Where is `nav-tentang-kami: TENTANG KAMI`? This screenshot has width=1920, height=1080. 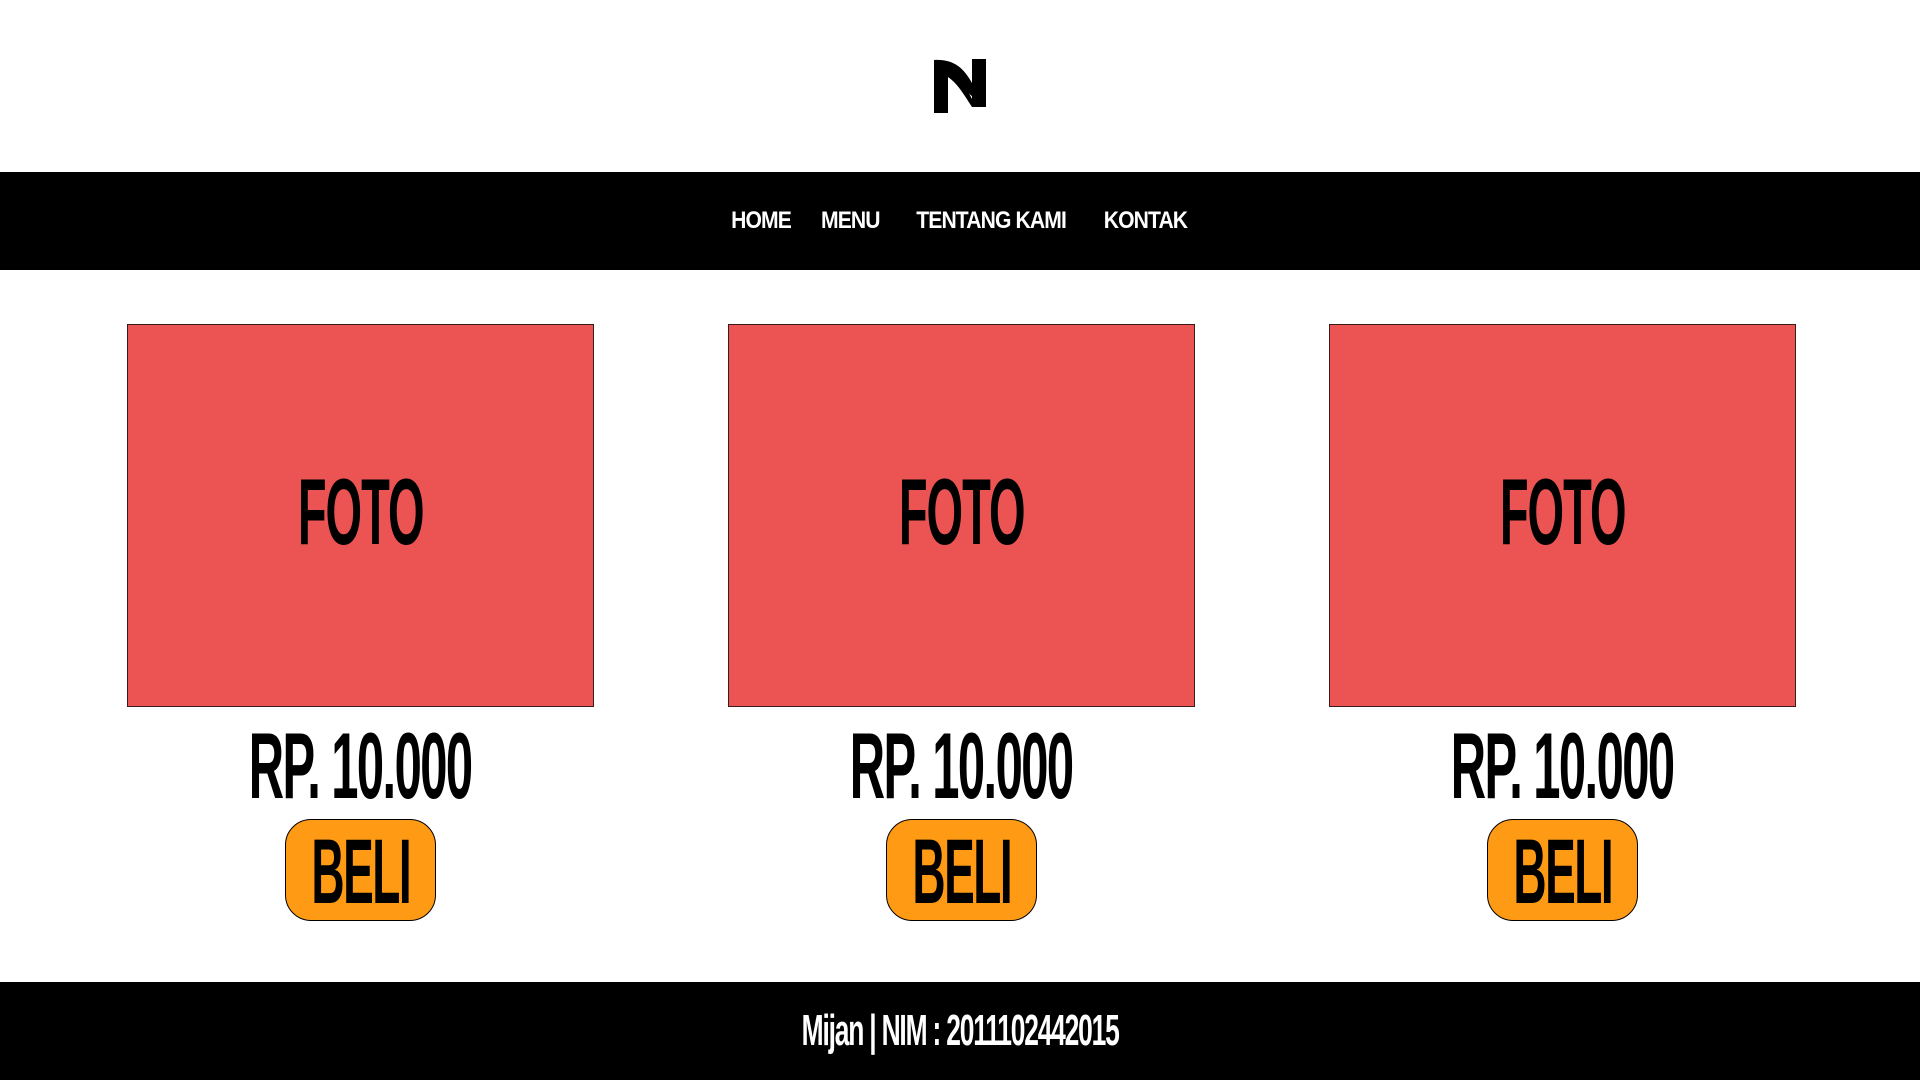
nav-tentang-kami: TENTANG KAMI is located at coordinates (991, 221).